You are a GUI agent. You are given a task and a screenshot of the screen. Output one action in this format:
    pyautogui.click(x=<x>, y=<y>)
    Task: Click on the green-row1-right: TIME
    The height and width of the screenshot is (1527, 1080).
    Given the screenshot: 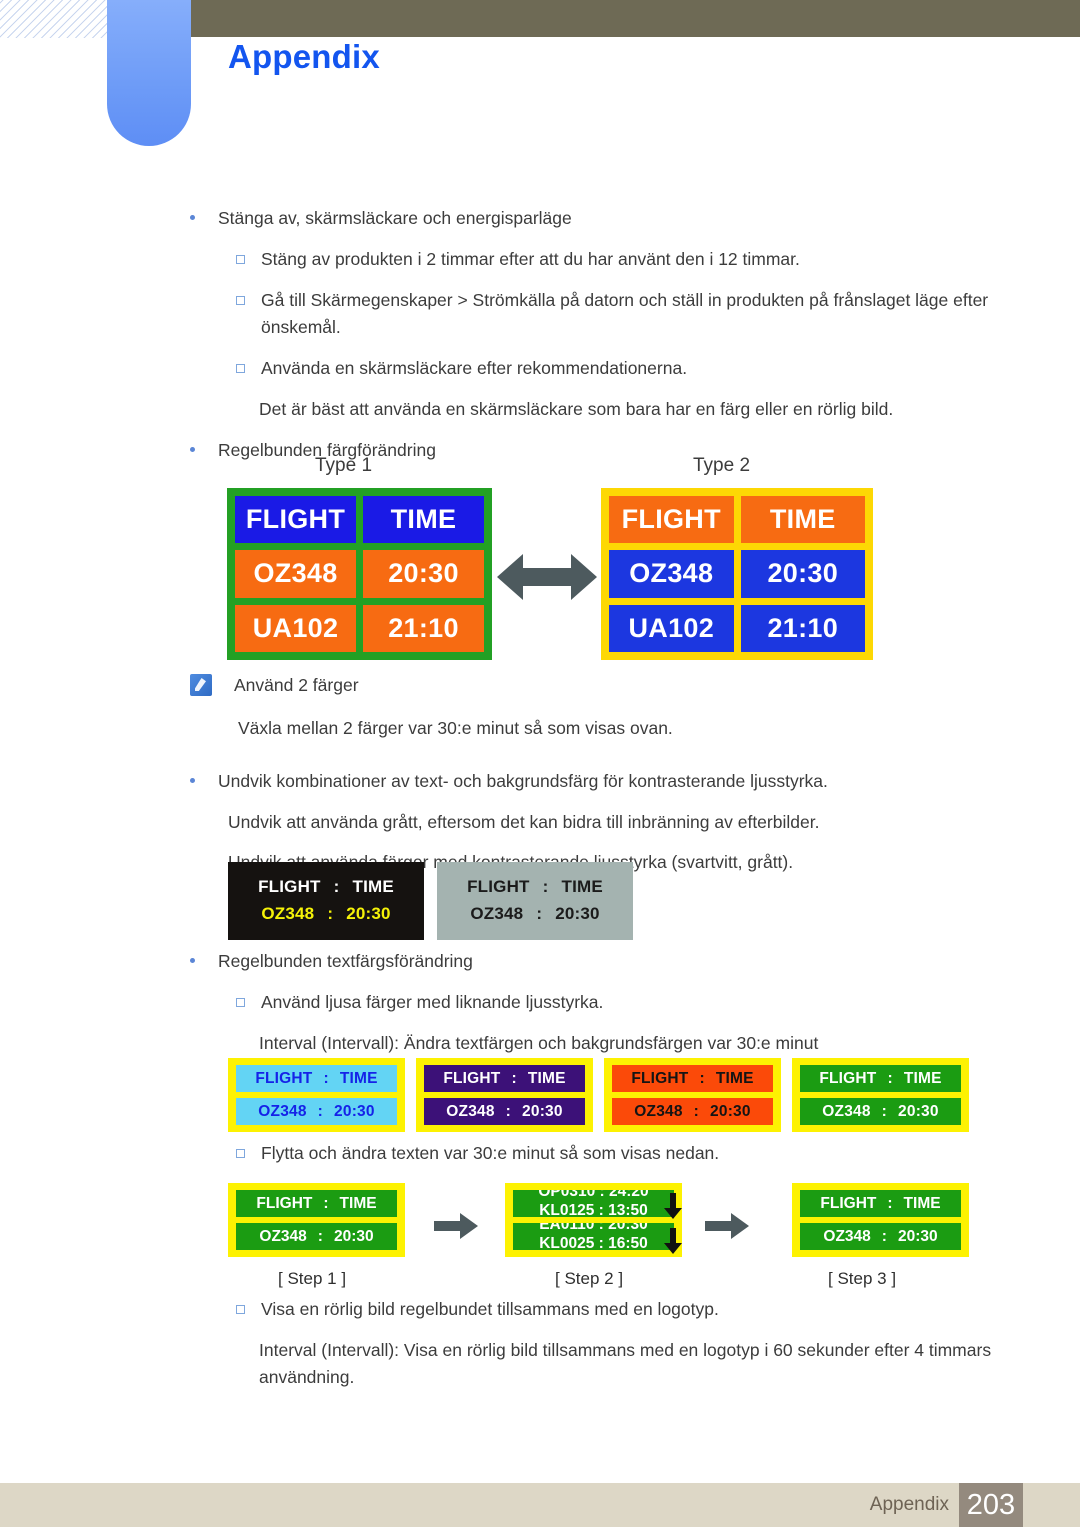 What is the action you would take?
    pyautogui.click(x=922, y=1078)
    